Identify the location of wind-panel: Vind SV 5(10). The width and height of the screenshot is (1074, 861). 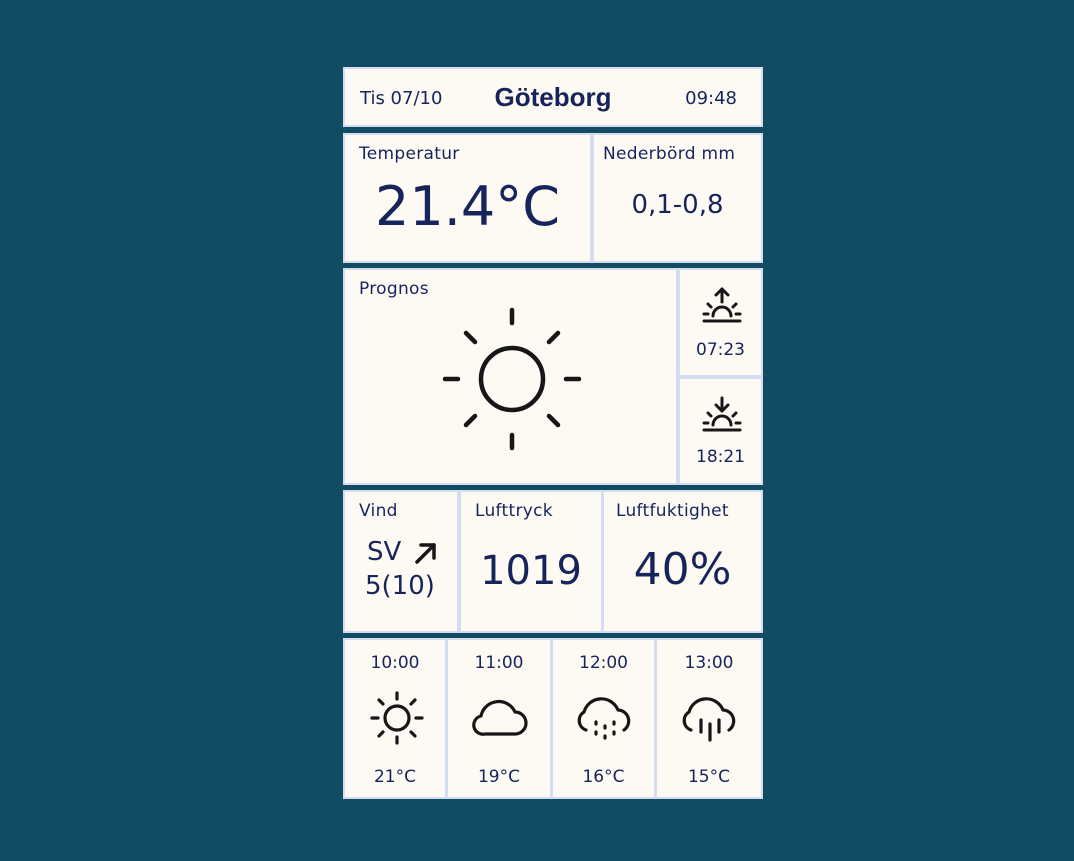
(401, 561).